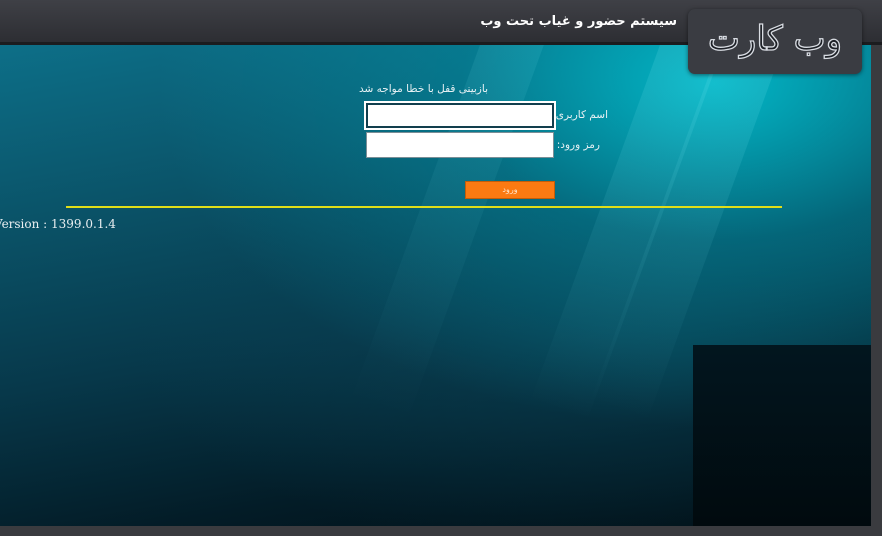 This screenshot has height=536, width=882. I want to click on username-input, so click(460, 115).